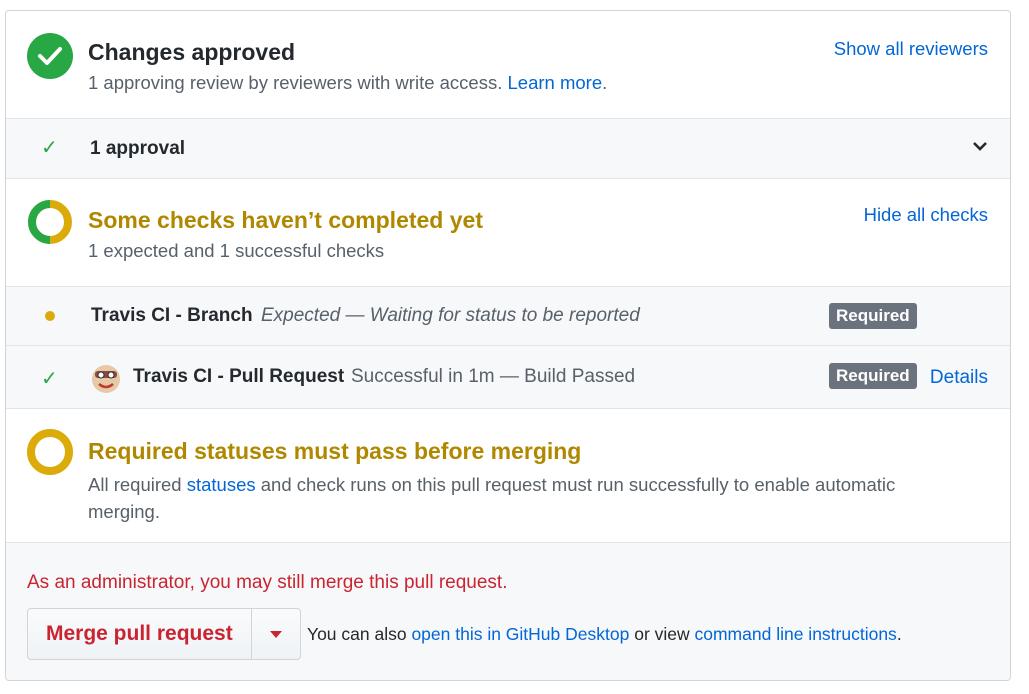 The height and width of the screenshot is (694, 1029). I want to click on check-status: Successful in 1m — Build Passed, so click(493, 376).